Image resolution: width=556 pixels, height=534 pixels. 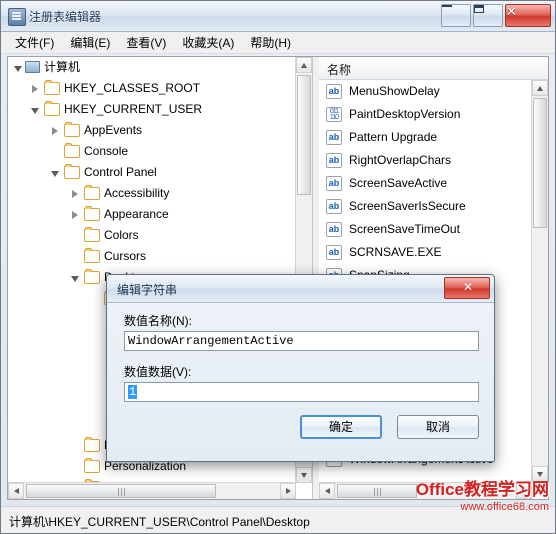 I want to click on list-item: ab ScreenSaveTimeOut, so click(x=425, y=229).